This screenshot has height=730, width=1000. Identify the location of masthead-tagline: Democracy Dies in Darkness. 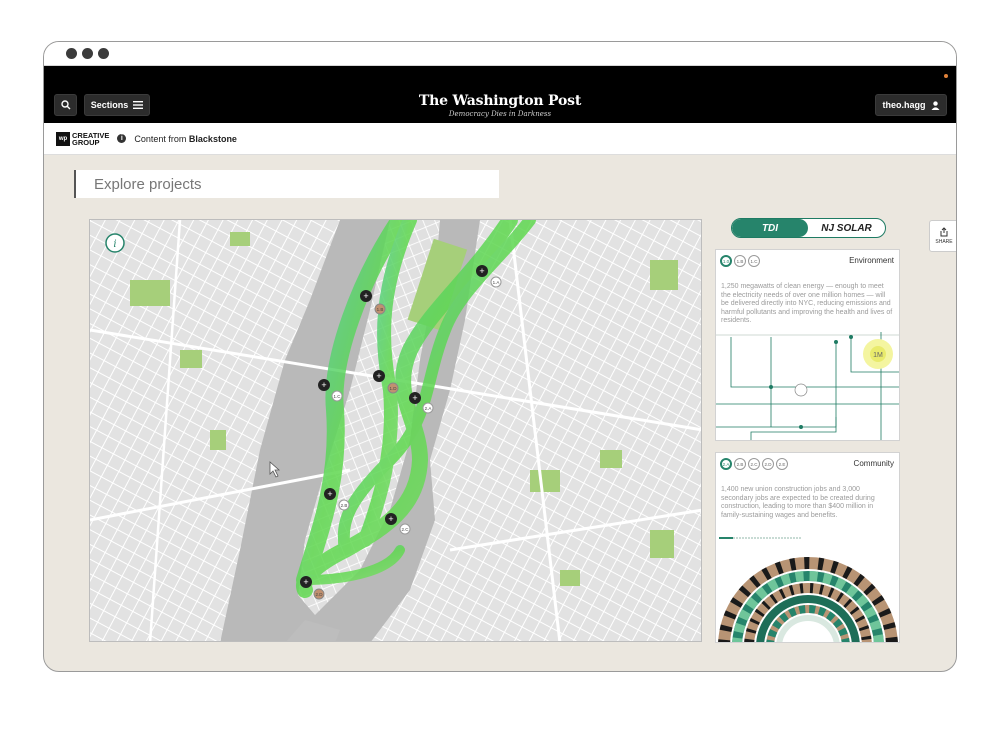
(500, 114).